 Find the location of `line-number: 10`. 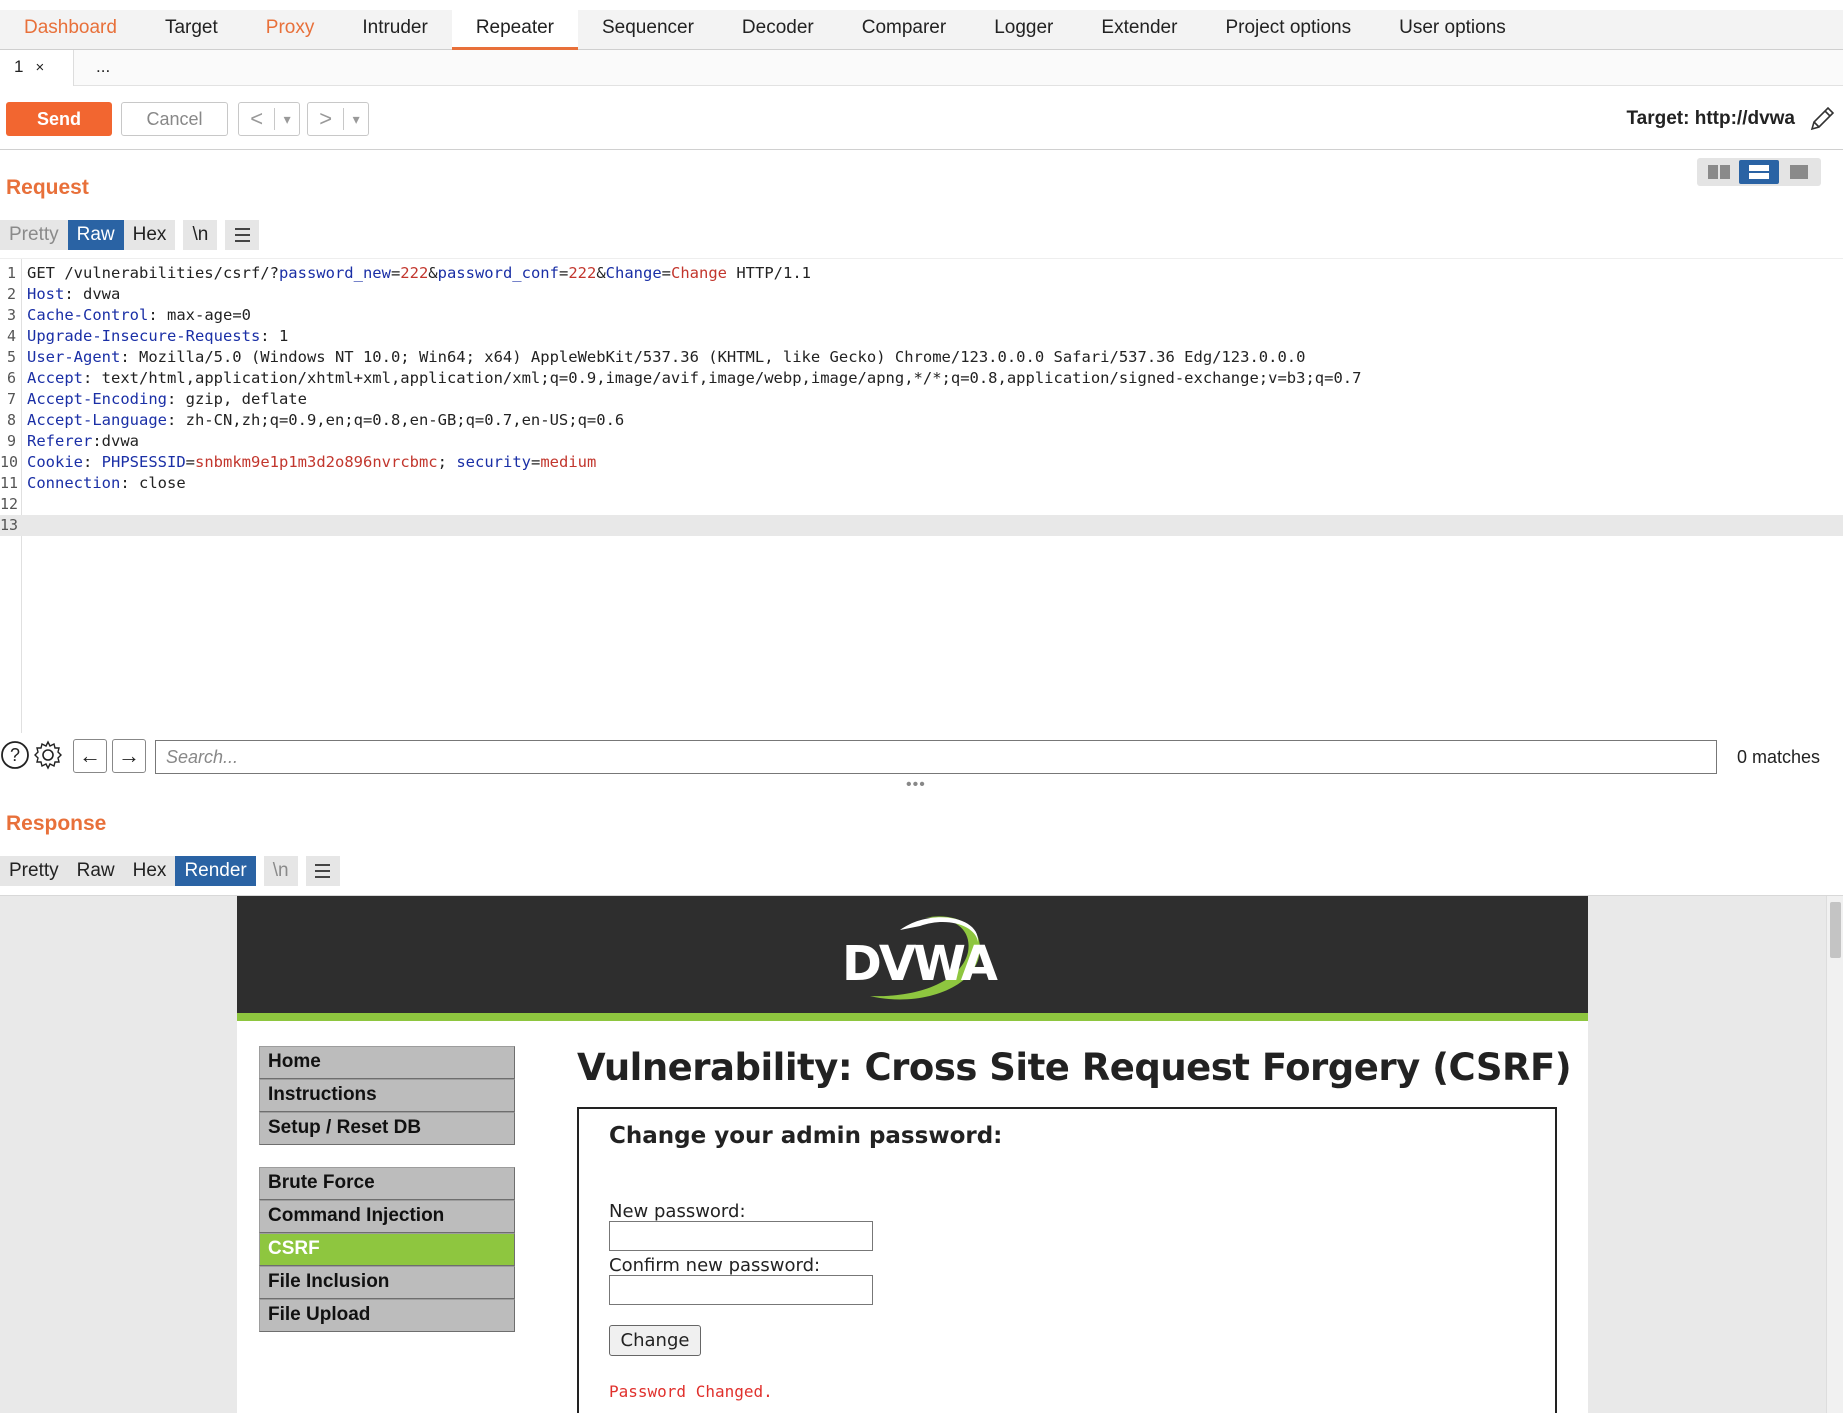

line-number: 10 is located at coordinates (9, 462).